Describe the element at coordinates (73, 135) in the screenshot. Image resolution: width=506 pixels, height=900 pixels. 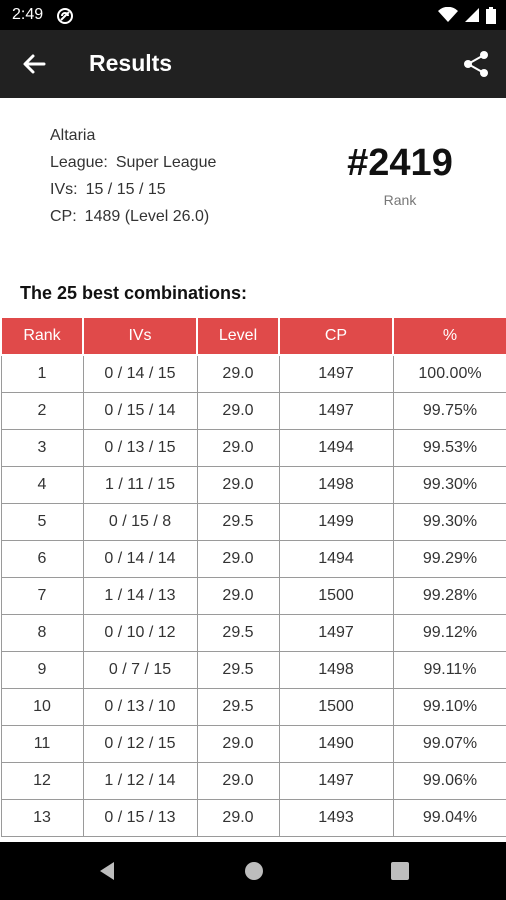
I see `pokemon-name: Altaria` at that location.